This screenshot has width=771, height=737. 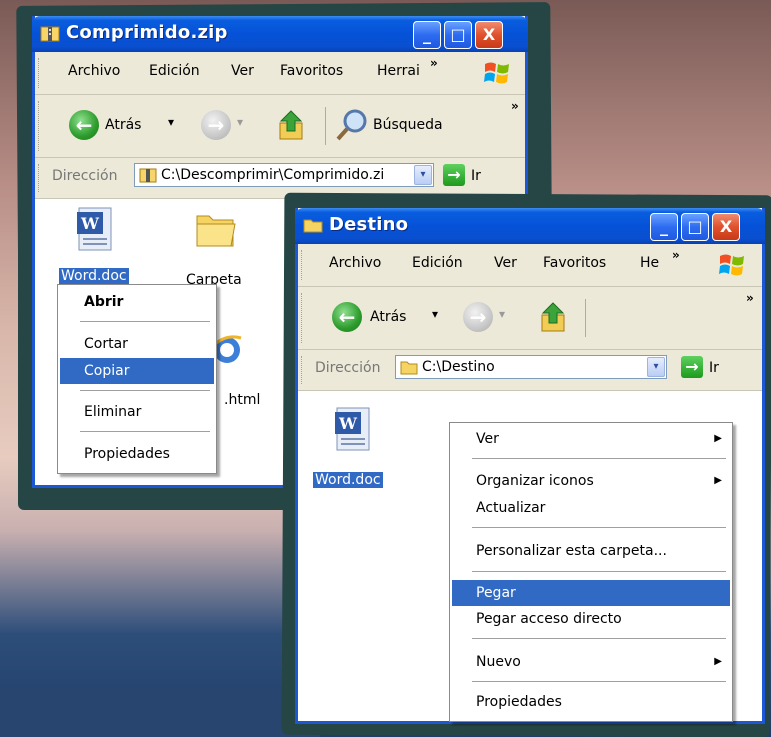 What do you see at coordinates (427, 35) in the screenshot?
I see `window1-minimize-button: _` at bounding box center [427, 35].